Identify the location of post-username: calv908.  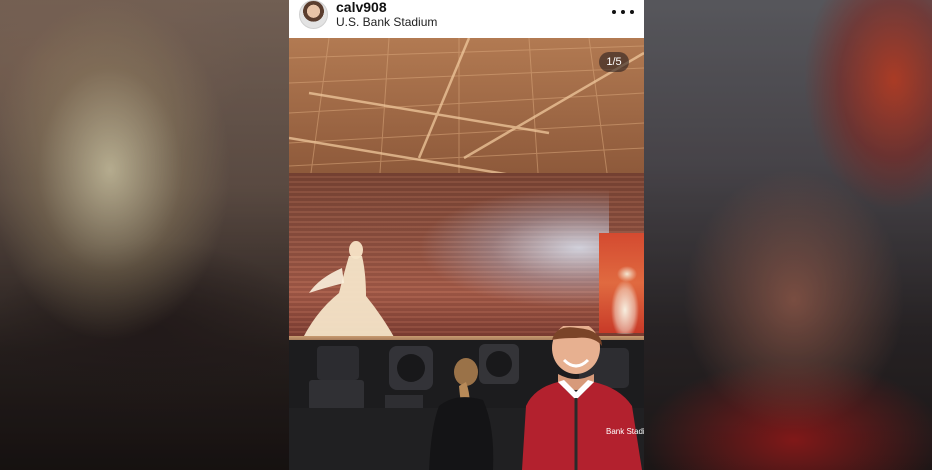
(361, 7).